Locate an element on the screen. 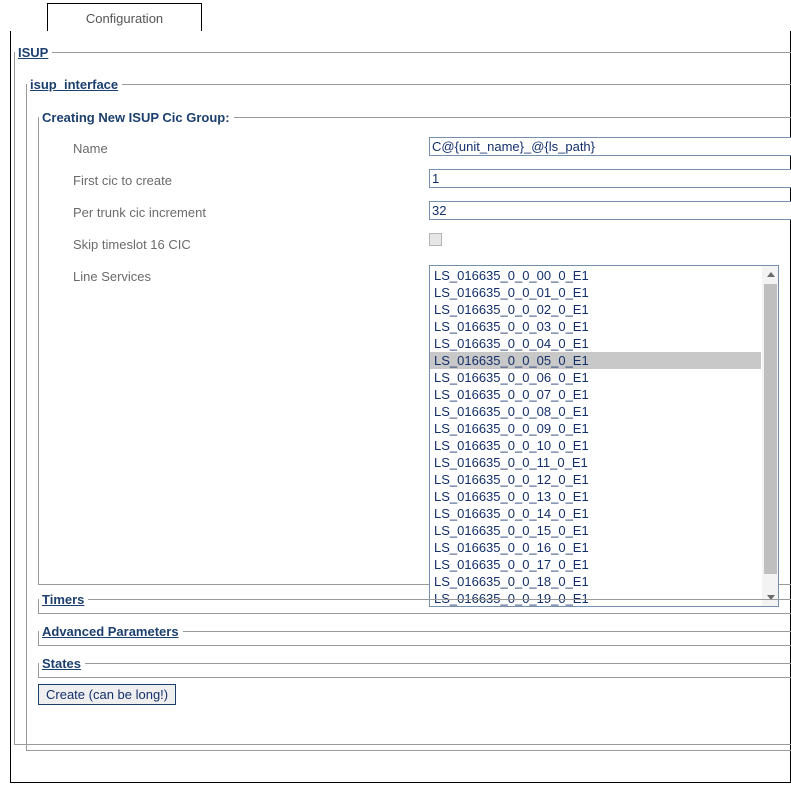 Image resolution: width=791 pixels, height=793 pixels. section-isup-legend: ISUP is located at coordinates (33, 52).